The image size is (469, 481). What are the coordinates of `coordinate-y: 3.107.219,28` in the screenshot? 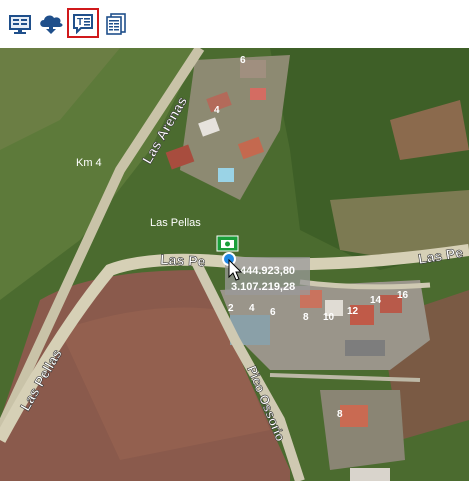 It's located at (263, 287).